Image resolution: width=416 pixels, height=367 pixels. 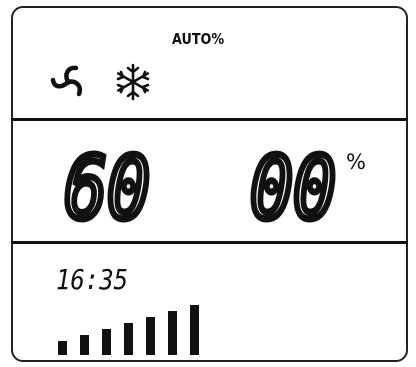 I want to click on setpoint-display: 60, so click(x=107, y=186).